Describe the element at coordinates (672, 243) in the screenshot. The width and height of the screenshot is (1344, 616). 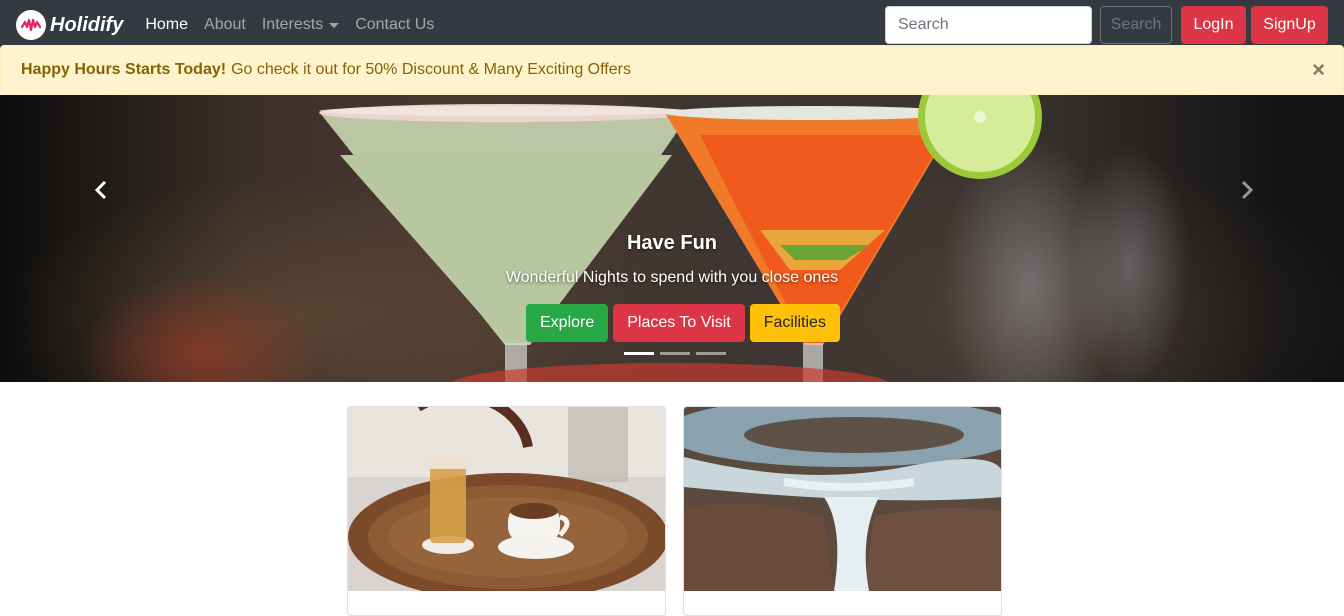
I see `caption-title: Have Fun` at that location.